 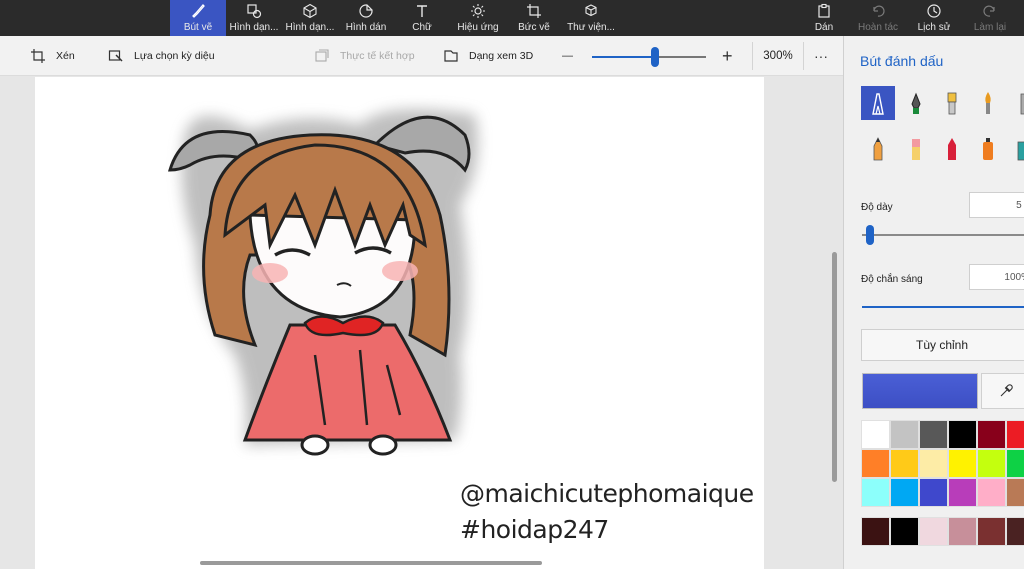 I want to click on magic-select-icon, so click(x=116, y=56).